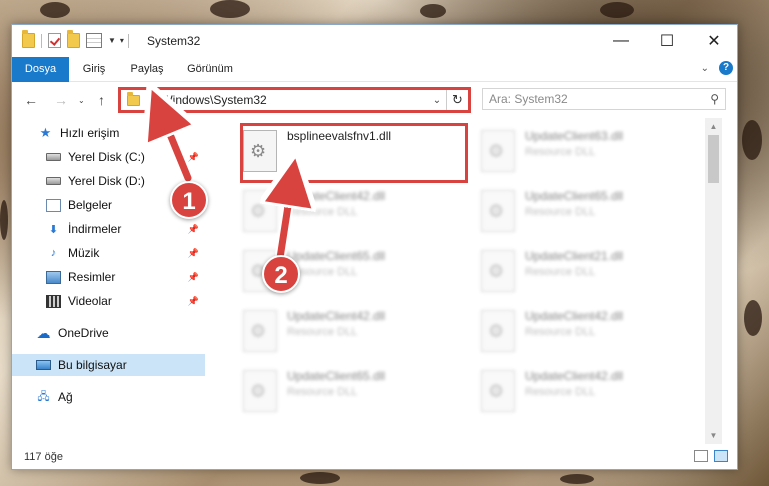  I want to click on close-button: ✕, so click(714, 41).